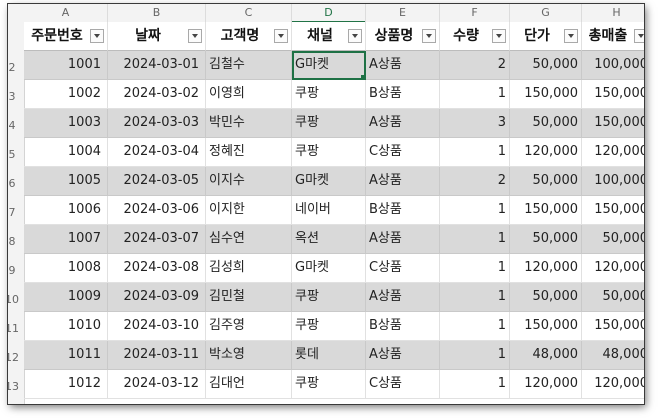 The image size is (658, 418). What do you see at coordinates (157, 152) in the screenshot?
I see `table-cell: 2024-03-04` at bounding box center [157, 152].